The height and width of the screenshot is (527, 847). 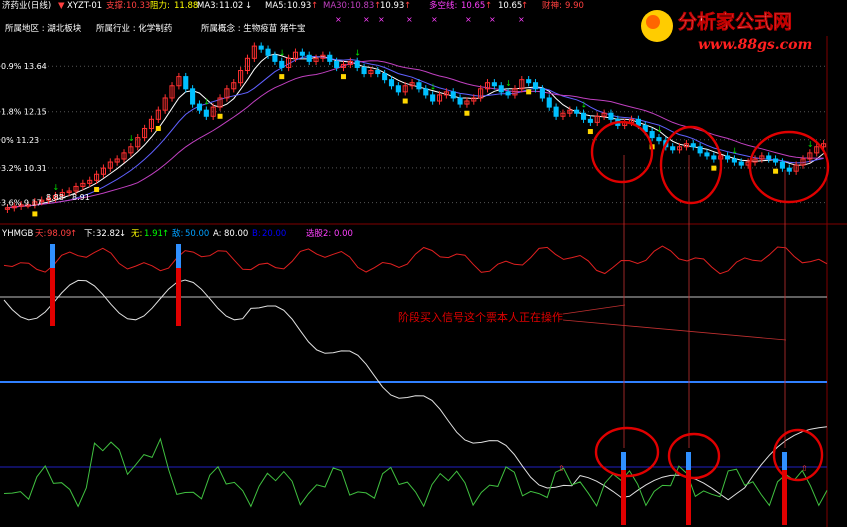 What do you see at coordinates (17, 234) in the screenshot?
I see `svg-text: YHMGB` at bounding box center [17, 234].